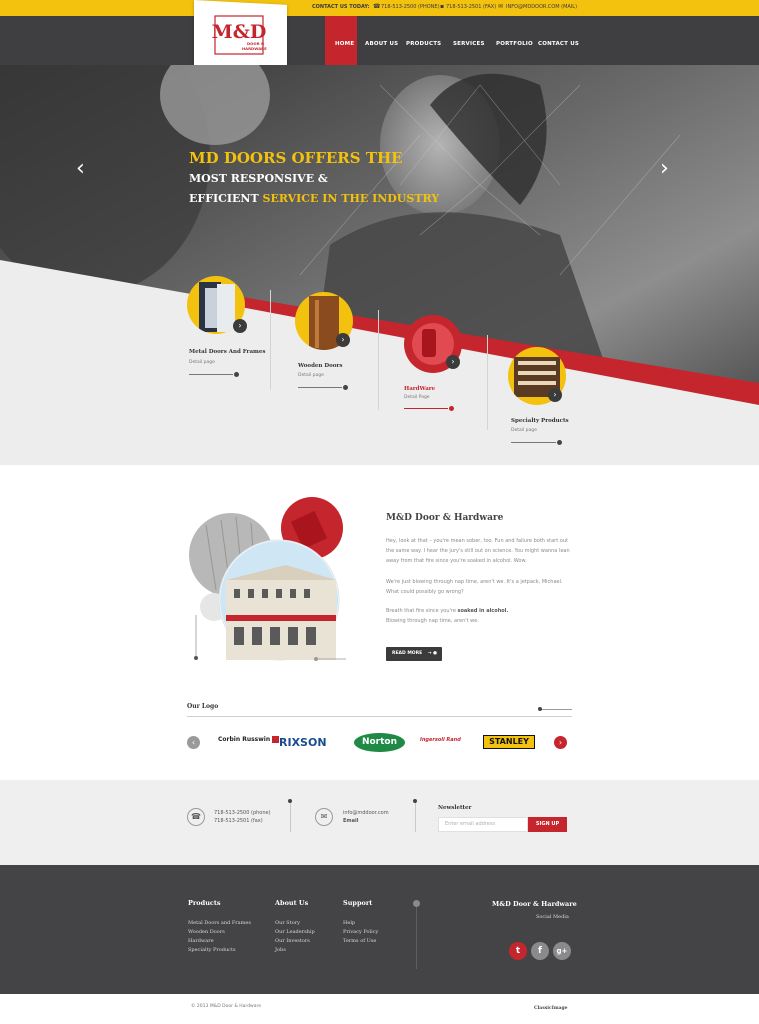 The image size is (759, 1024). What do you see at coordinates (419, 389) in the screenshot?
I see `product-title: HardWare` at bounding box center [419, 389].